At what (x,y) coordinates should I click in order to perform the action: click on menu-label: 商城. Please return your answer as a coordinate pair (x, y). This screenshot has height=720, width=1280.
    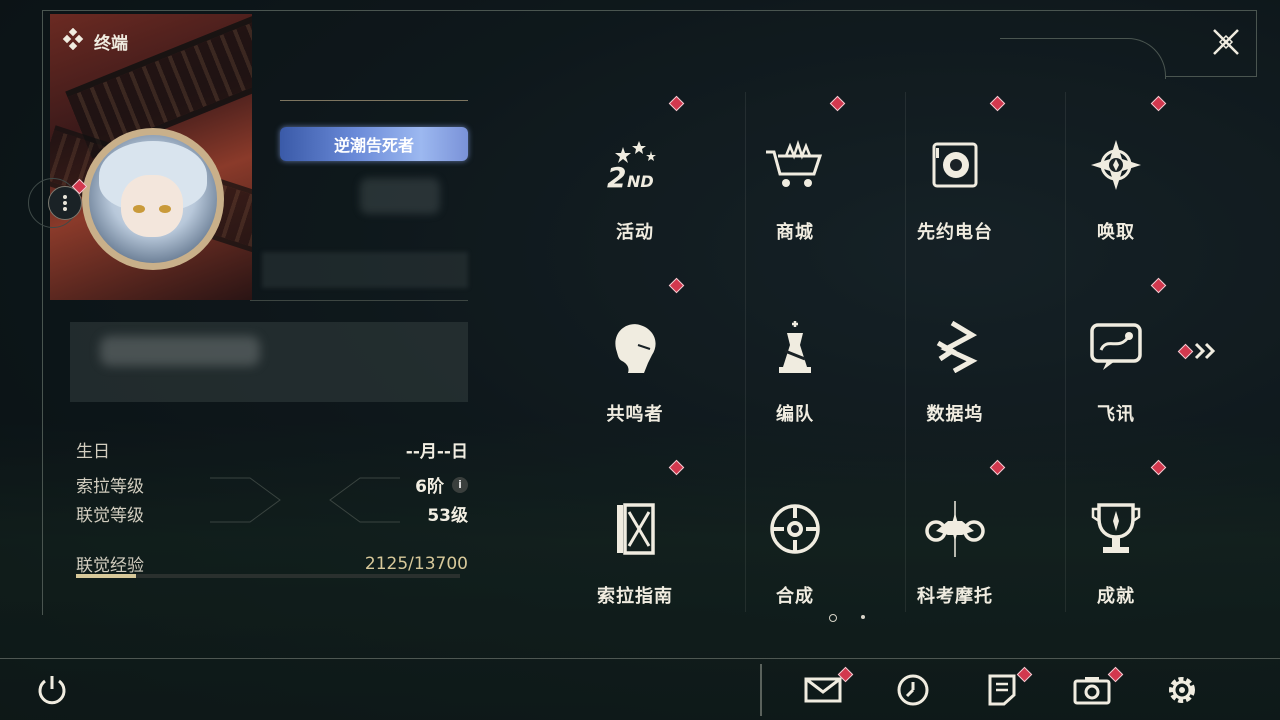
    Looking at the image, I should click on (795, 232).